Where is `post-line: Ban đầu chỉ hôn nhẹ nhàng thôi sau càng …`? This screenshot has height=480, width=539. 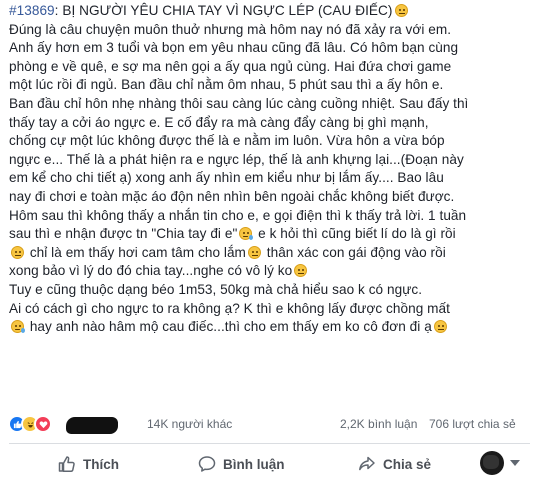
post-line: Ban đầu chỉ hôn nhẹ nhàng thôi sau càng … is located at coordinates (239, 103).